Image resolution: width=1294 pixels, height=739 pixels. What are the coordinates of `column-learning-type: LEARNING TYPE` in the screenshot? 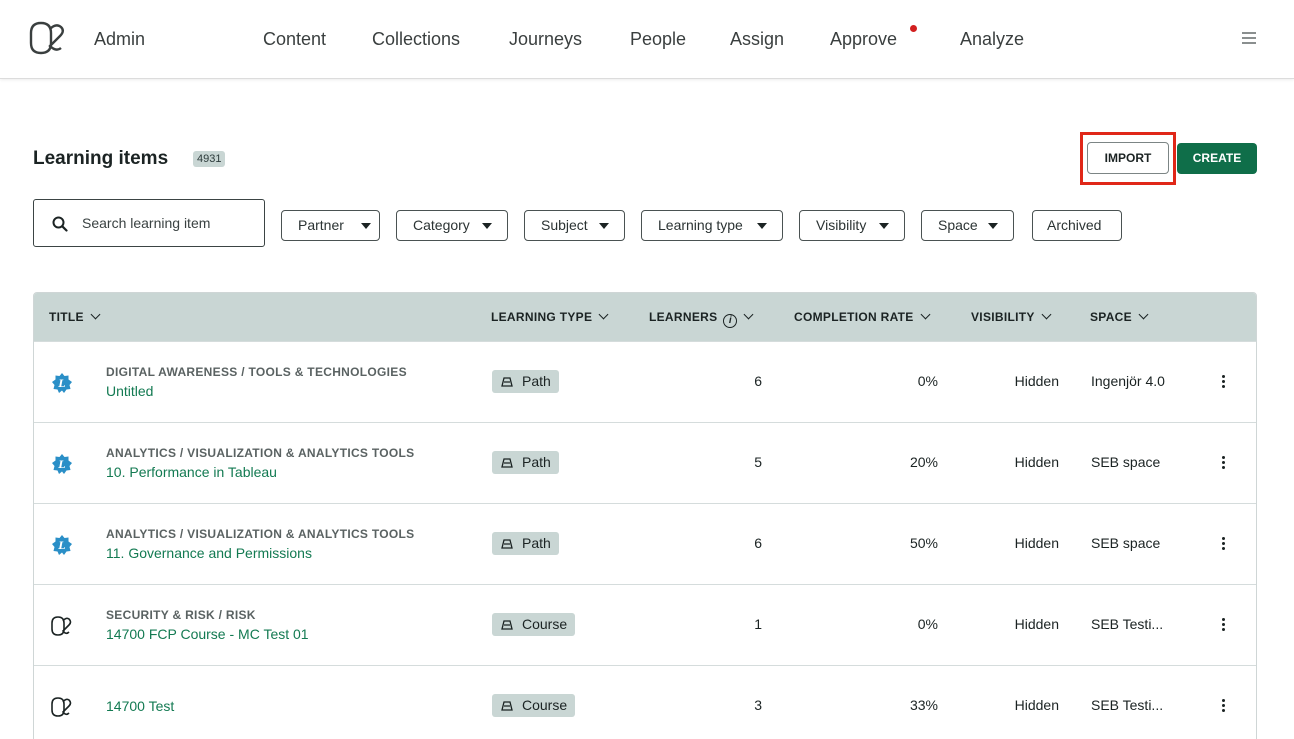 It's located at (550, 316).